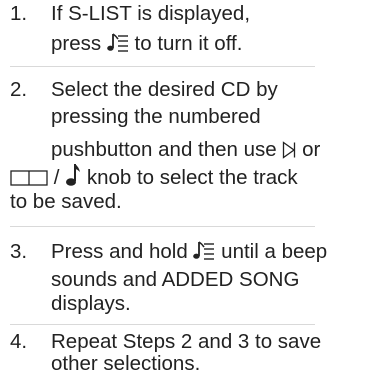 This screenshot has width=392, height=377. What do you see at coordinates (164, 89) in the screenshot?
I see `step-text: Select the desired CD by` at bounding box center [164, 89].